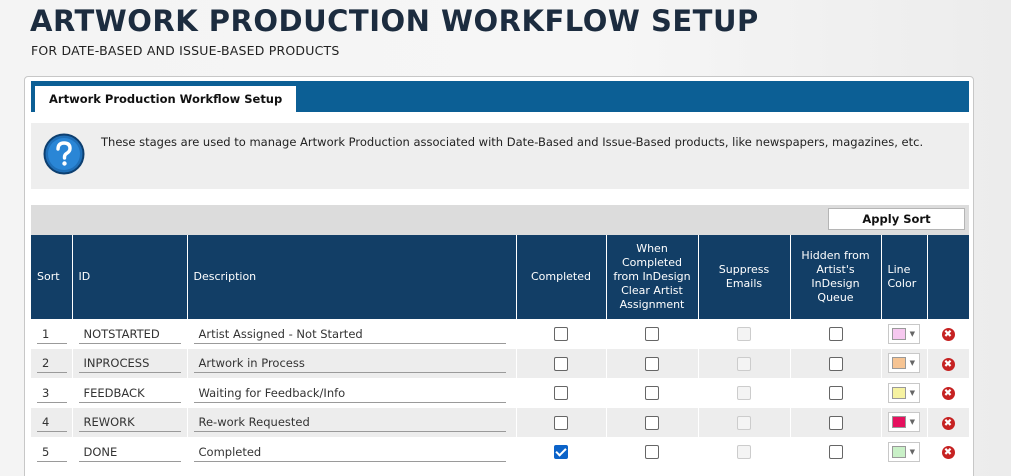 The height and width of the screenshot is (476, 1011). Describe the element at coordinates (129, 422) in the screenshot. I see `id-field: REWORK` at that location.